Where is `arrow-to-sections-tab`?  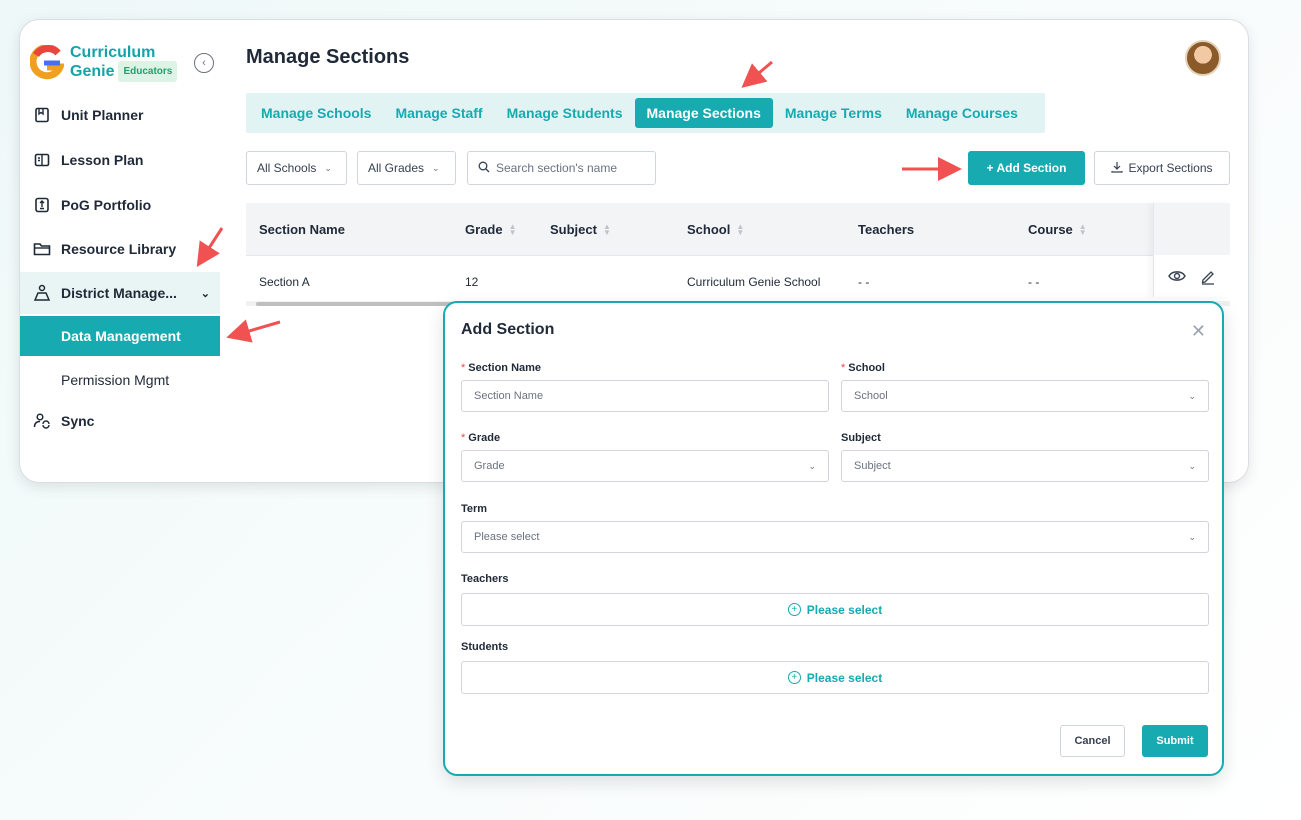
arrow-to-sections-tab is located at coordinates (757, 74).